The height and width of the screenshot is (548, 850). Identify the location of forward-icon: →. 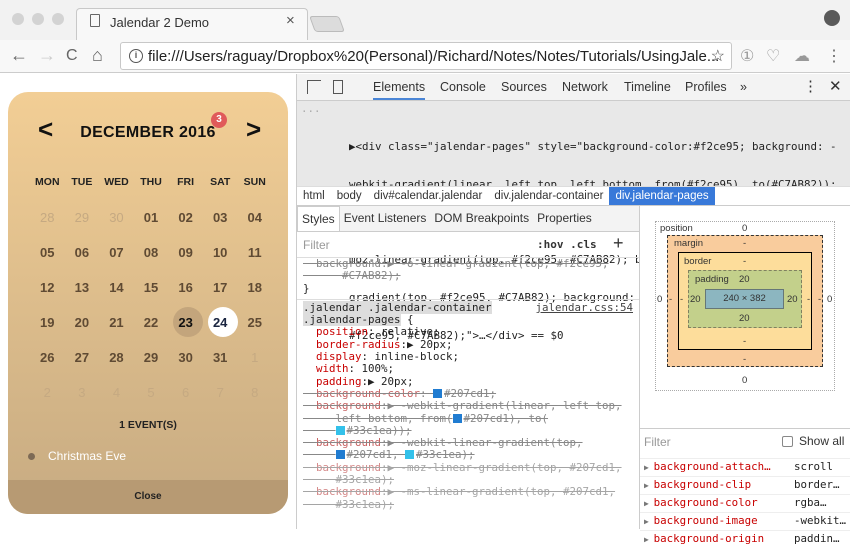
(47, 55).